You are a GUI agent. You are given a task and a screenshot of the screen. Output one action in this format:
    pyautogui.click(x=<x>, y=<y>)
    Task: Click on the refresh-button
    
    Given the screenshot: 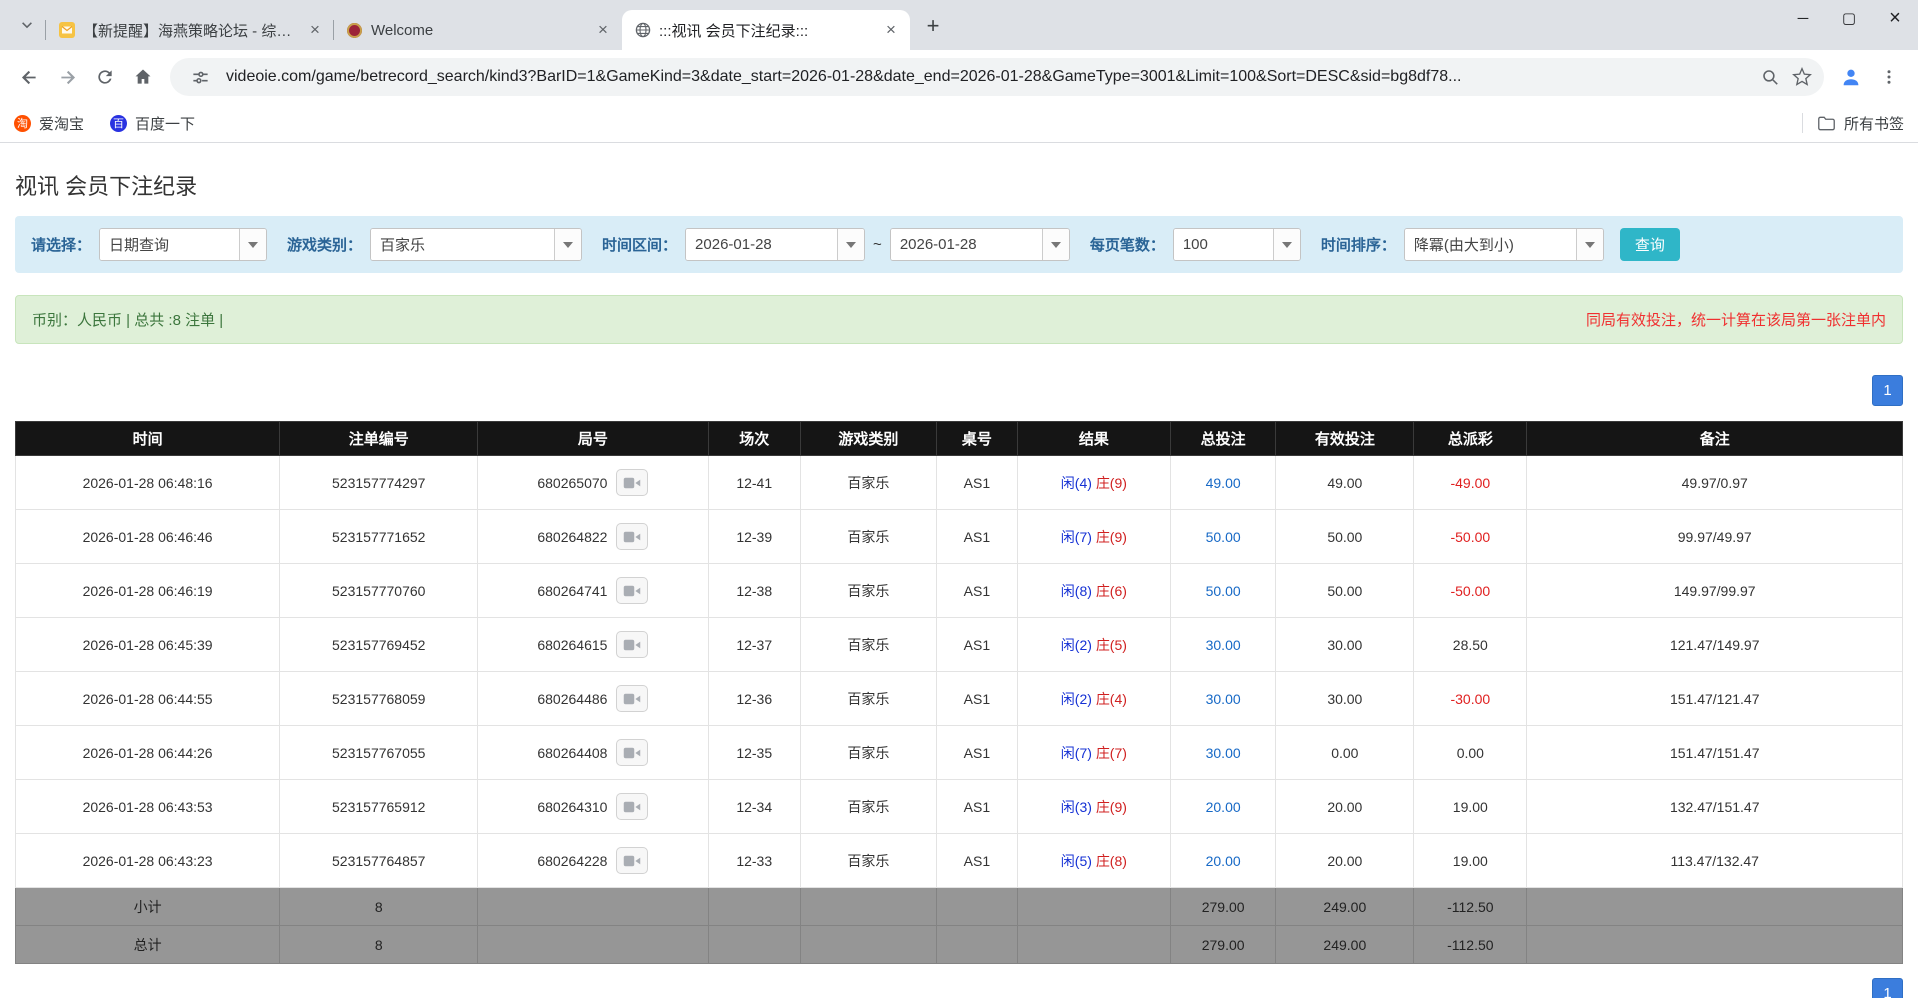 What is the action you would take?
    pyautogui.click(x=105, y=77)
    